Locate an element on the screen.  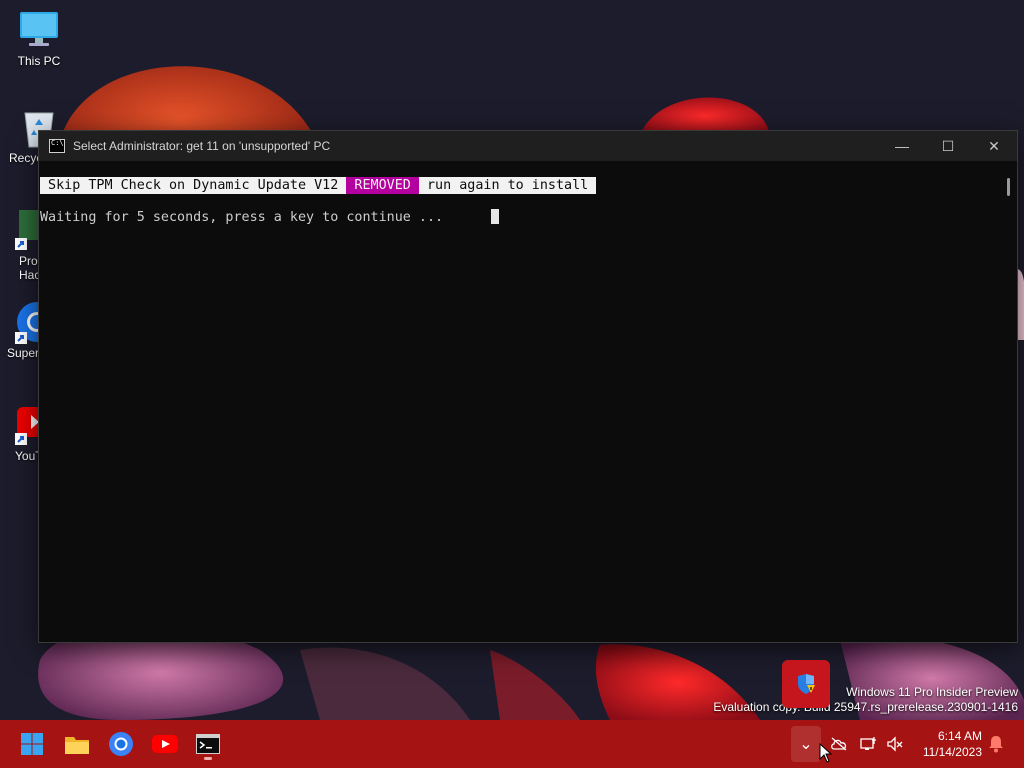
scrollbar-thumb is located at coordinates (1008, 187).